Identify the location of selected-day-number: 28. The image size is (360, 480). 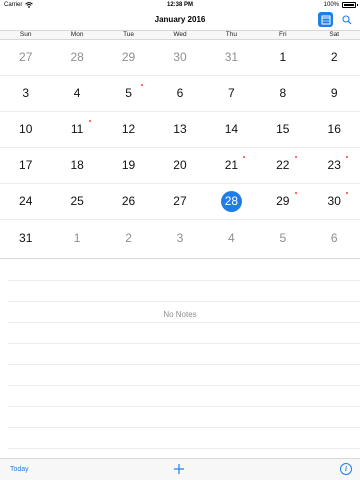
(231, 201).